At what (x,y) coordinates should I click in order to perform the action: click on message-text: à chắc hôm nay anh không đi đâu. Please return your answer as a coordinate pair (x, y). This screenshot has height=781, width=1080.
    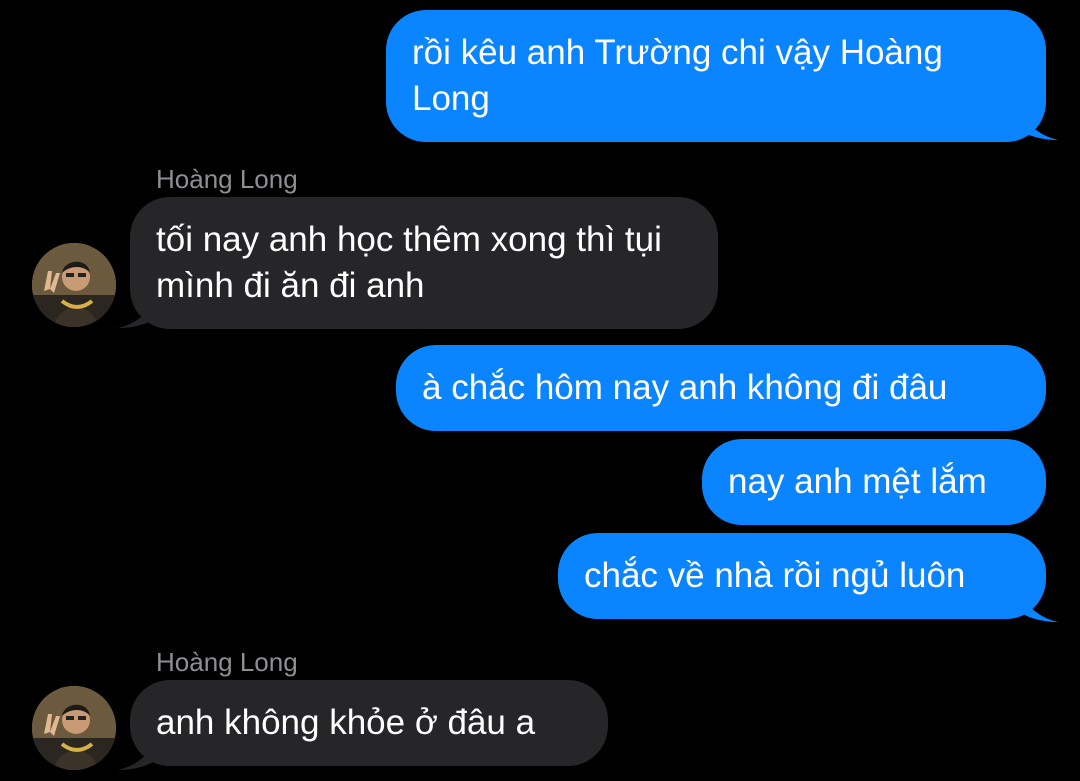
    Looking at the image, I should click on (685, 387).